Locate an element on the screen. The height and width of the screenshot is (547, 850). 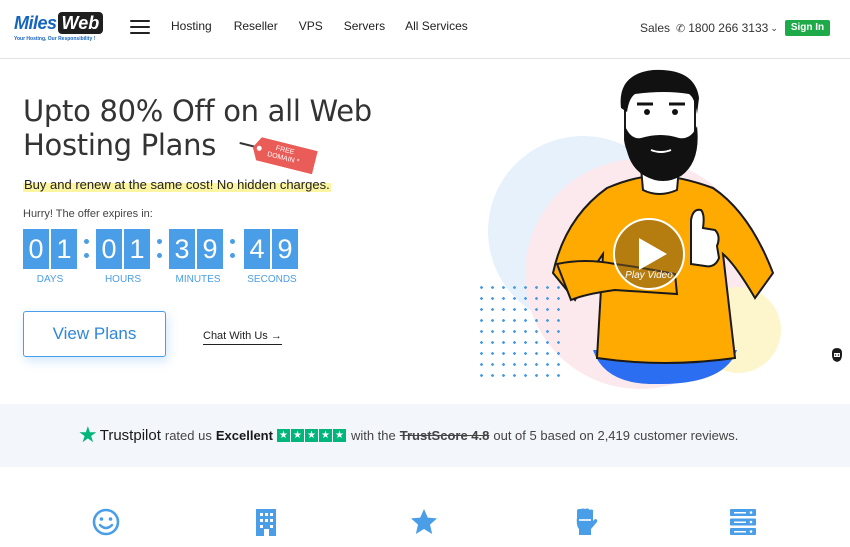
countdown-label-days: DAYS is located at coordinates (50, 279).